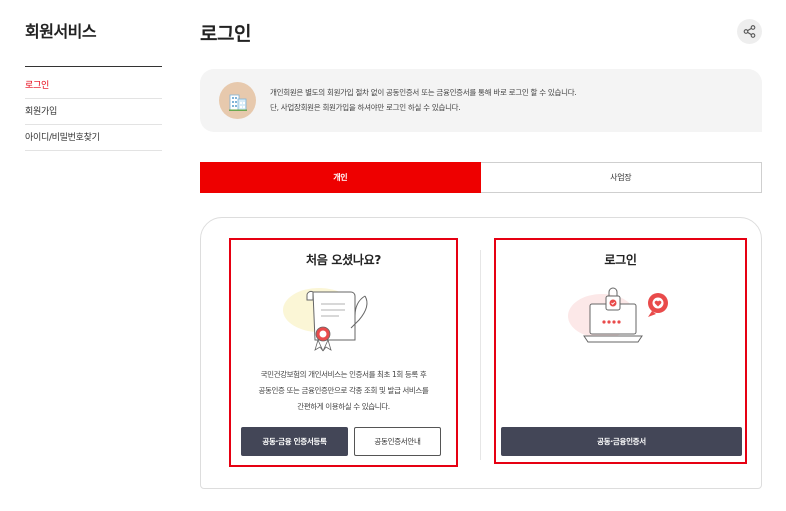  Describe the element at coordinates (225, 34) in the screenshot. I see `page-title: 로그인` at that location.